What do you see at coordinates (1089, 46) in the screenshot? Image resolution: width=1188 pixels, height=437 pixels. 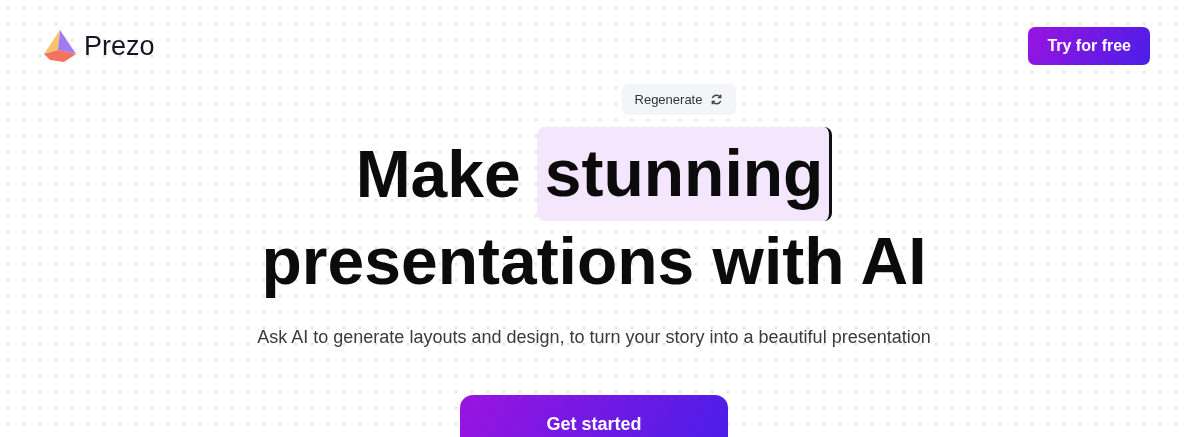 I see `try-for-free-button: Try for free` at bounding box center [1089, 46].